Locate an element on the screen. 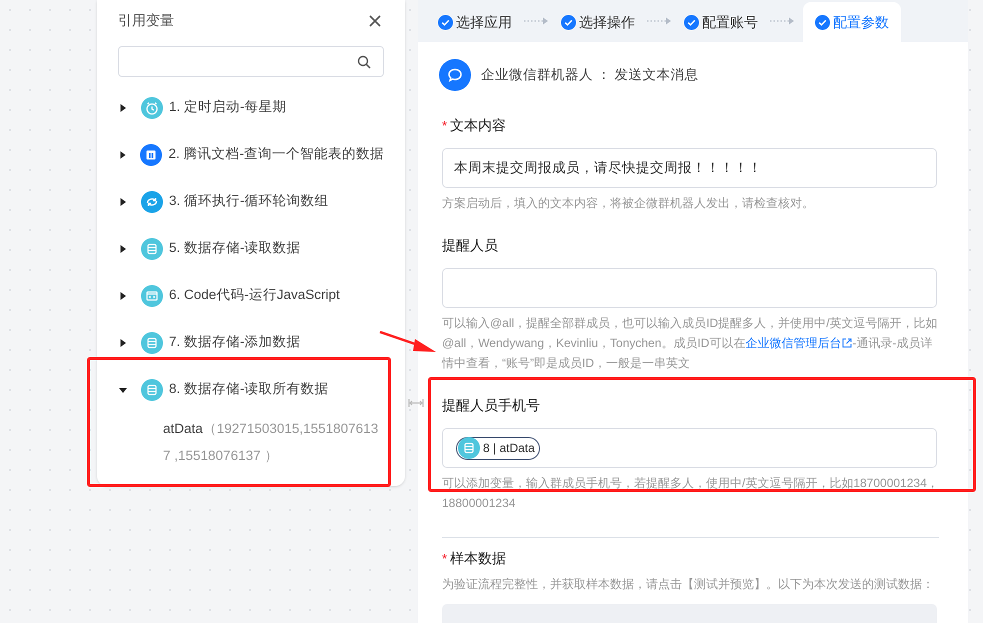  field-label: 提醒人员 is located at coordinates (470, 245).